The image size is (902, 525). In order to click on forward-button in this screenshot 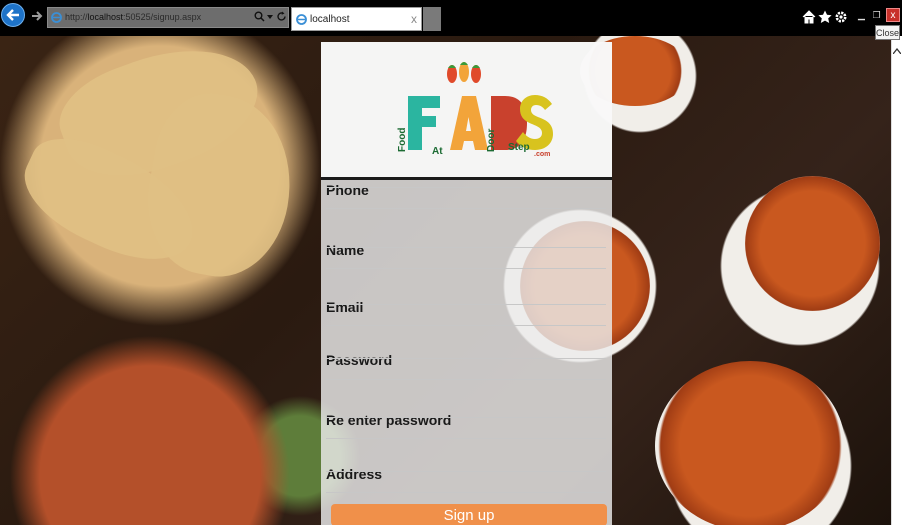, I will do `click(37, 16)`.